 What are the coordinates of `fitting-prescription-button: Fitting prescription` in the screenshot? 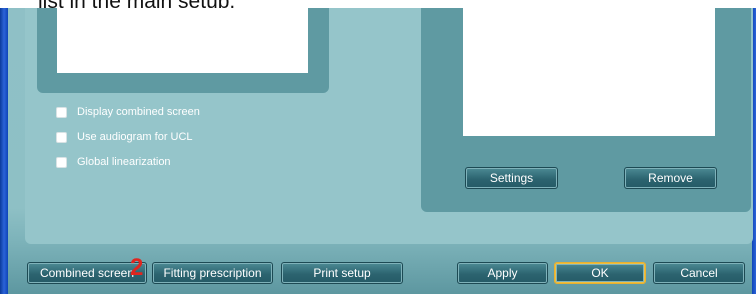 It's located at (212, 273).